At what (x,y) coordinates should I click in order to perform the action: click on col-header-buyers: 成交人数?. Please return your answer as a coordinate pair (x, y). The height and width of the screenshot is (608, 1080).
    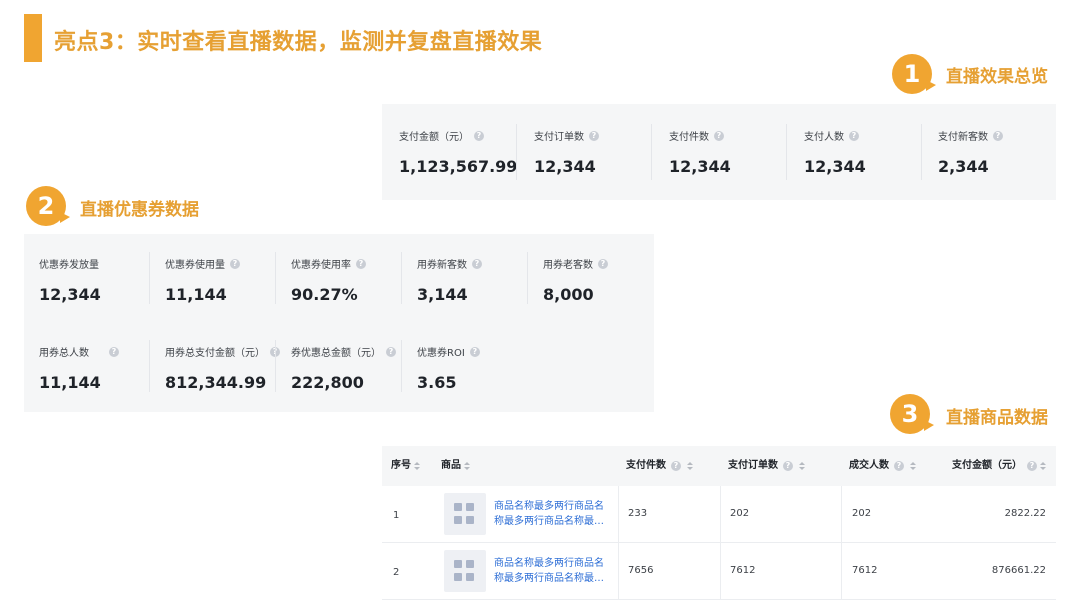
    Looking at the image, I should click on (882, 466).